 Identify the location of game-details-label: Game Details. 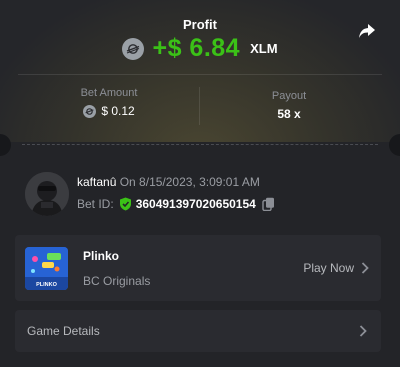
(63, 331).